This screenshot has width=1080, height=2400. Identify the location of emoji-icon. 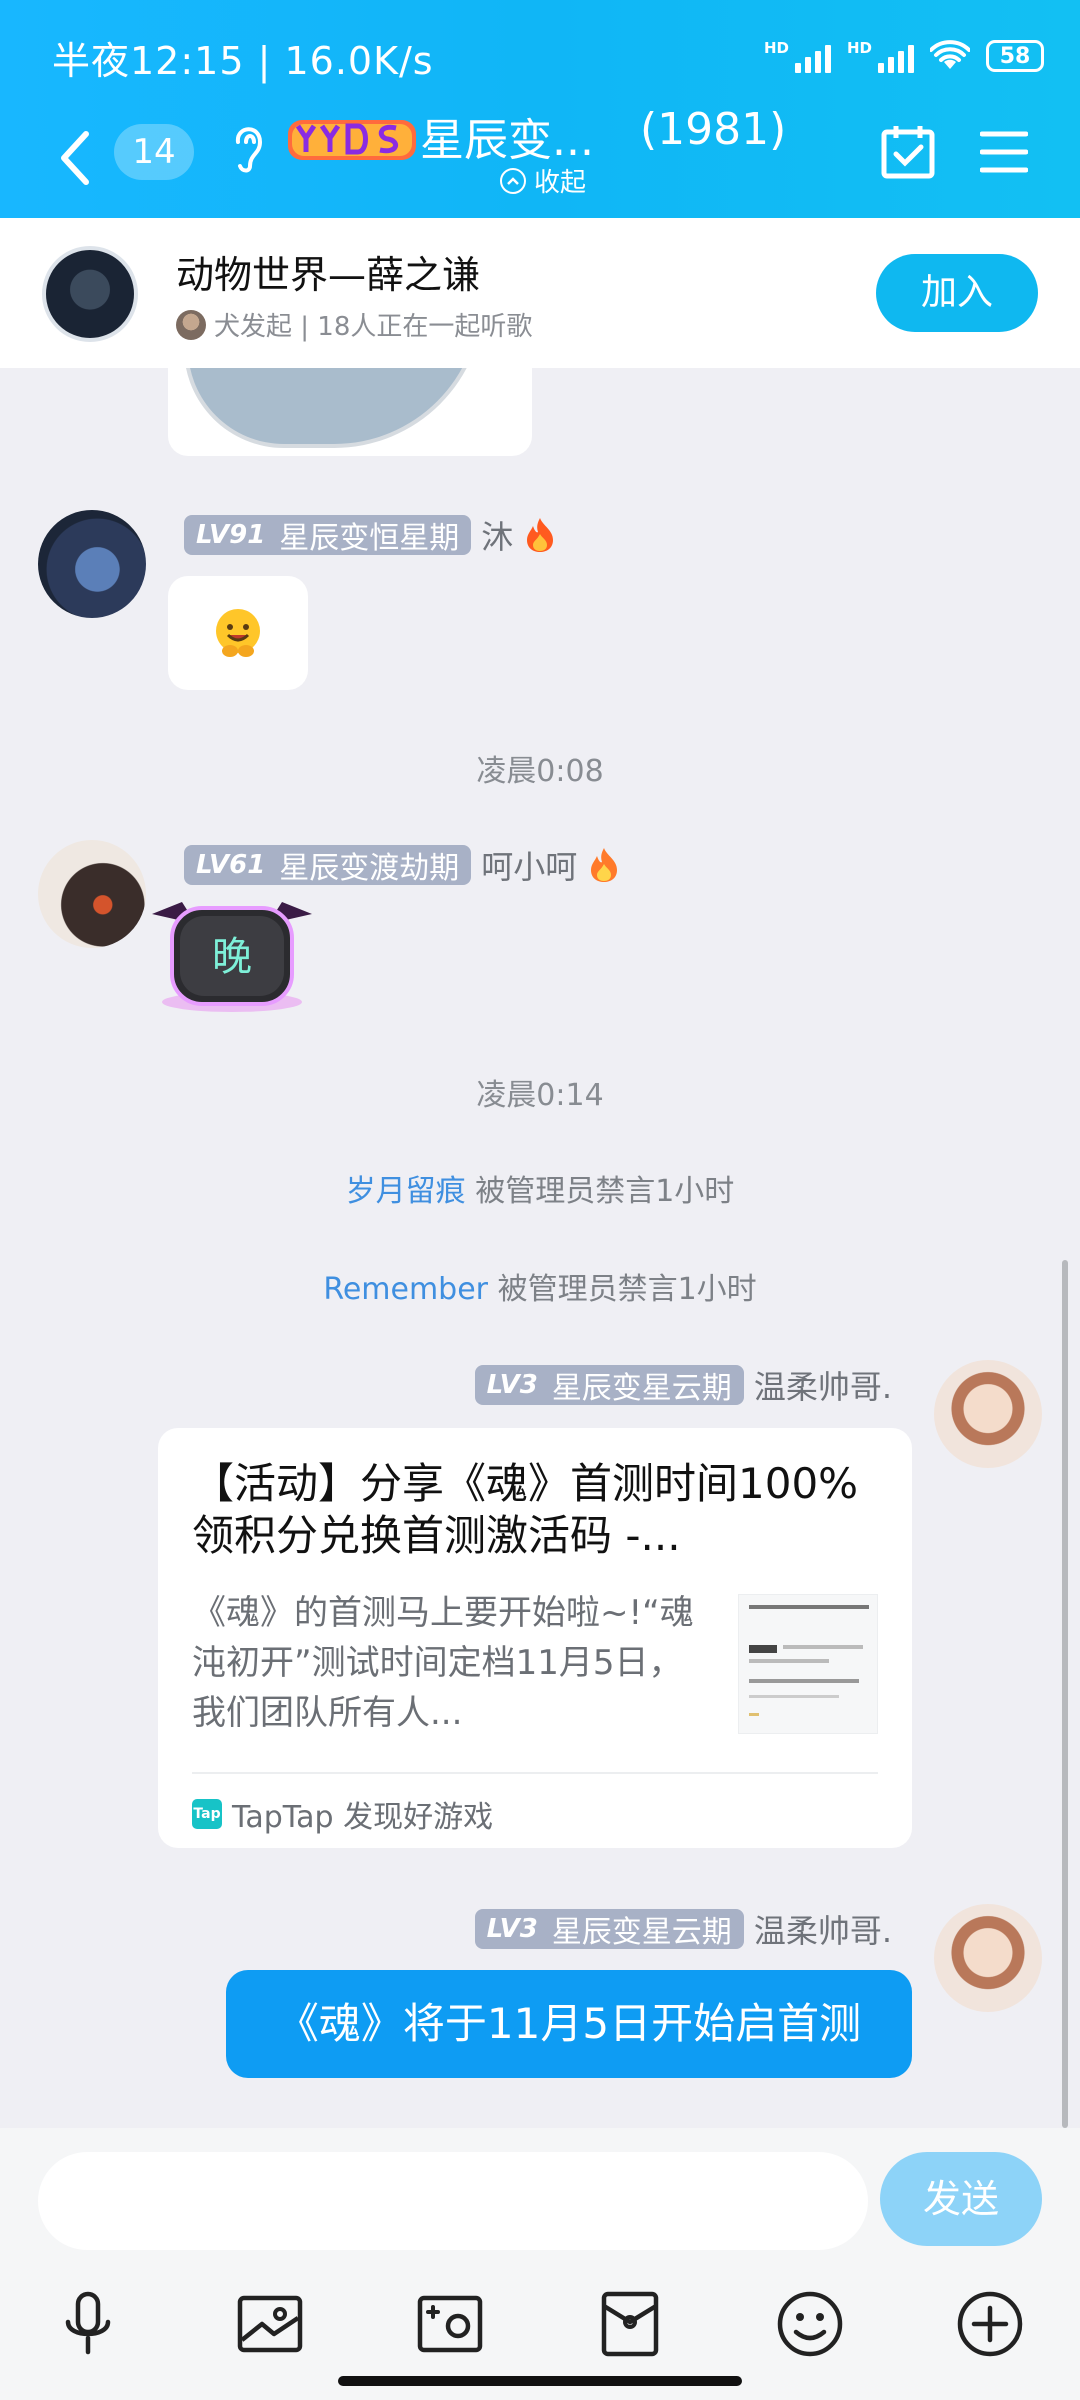
(810, 2324).